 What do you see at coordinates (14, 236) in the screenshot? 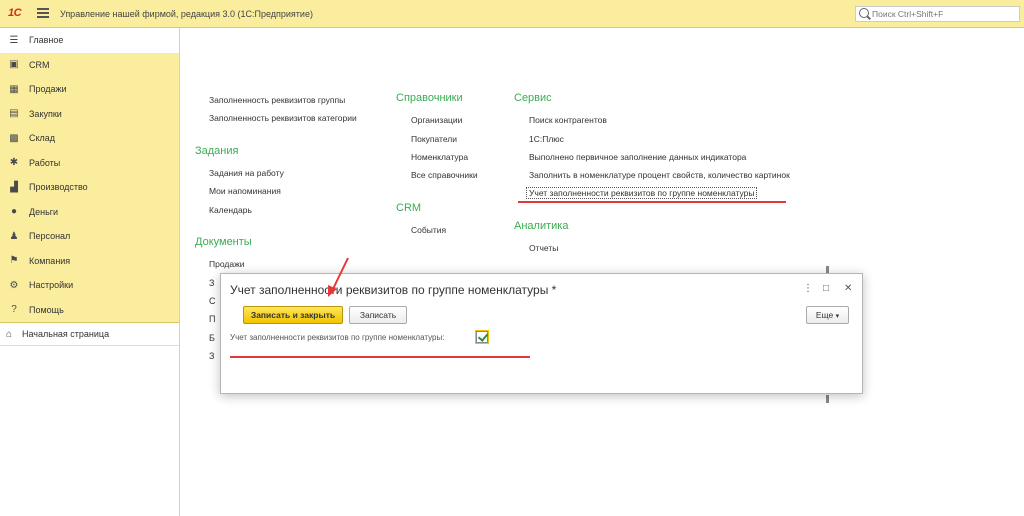
I see `person-icon: ♟` at bounding box center [14, 236].